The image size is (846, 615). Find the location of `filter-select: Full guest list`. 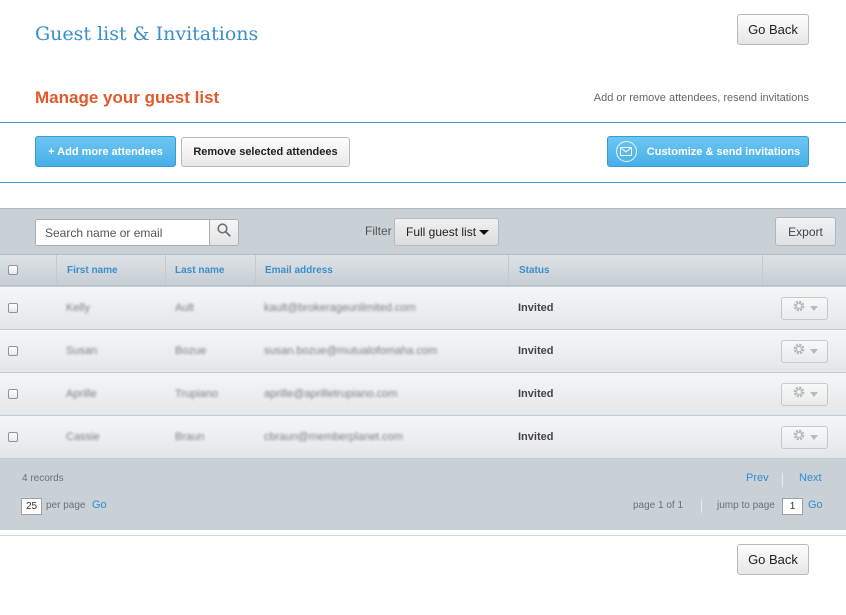

filter-select: Full guest list is located at coordinates (446, 232).